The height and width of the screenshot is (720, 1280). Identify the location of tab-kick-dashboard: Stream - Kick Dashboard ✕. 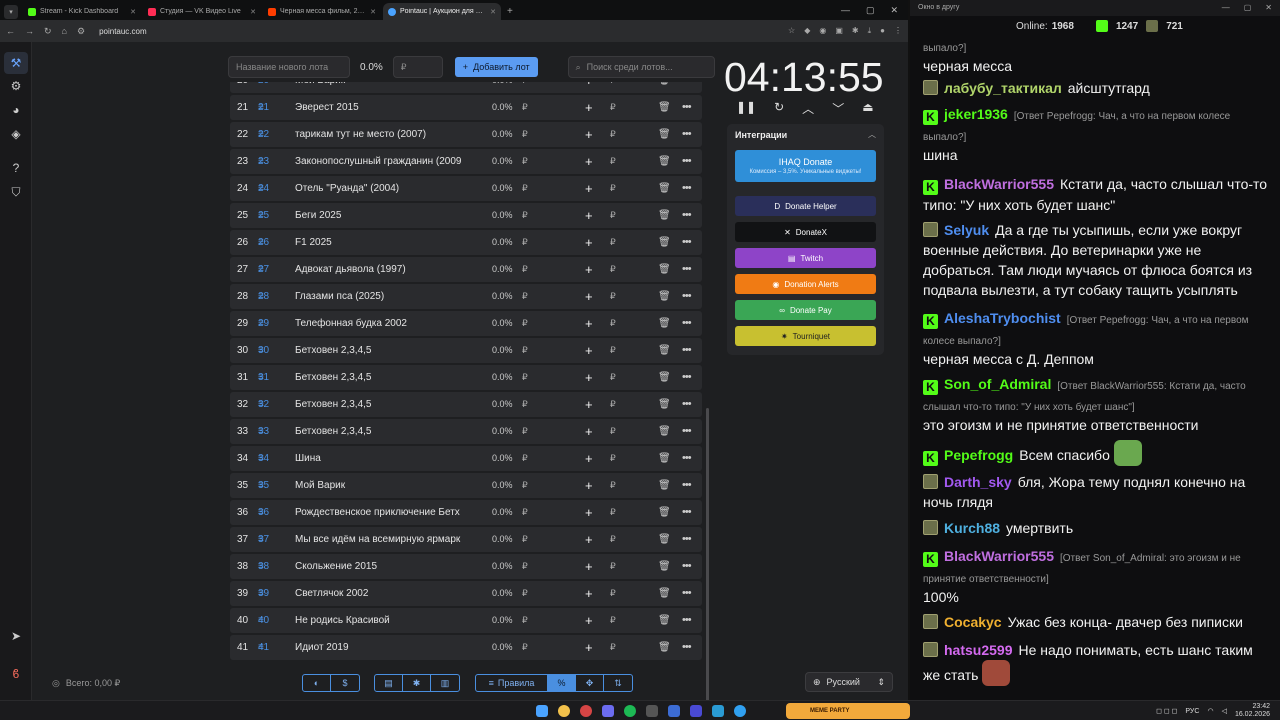
(82, 11).